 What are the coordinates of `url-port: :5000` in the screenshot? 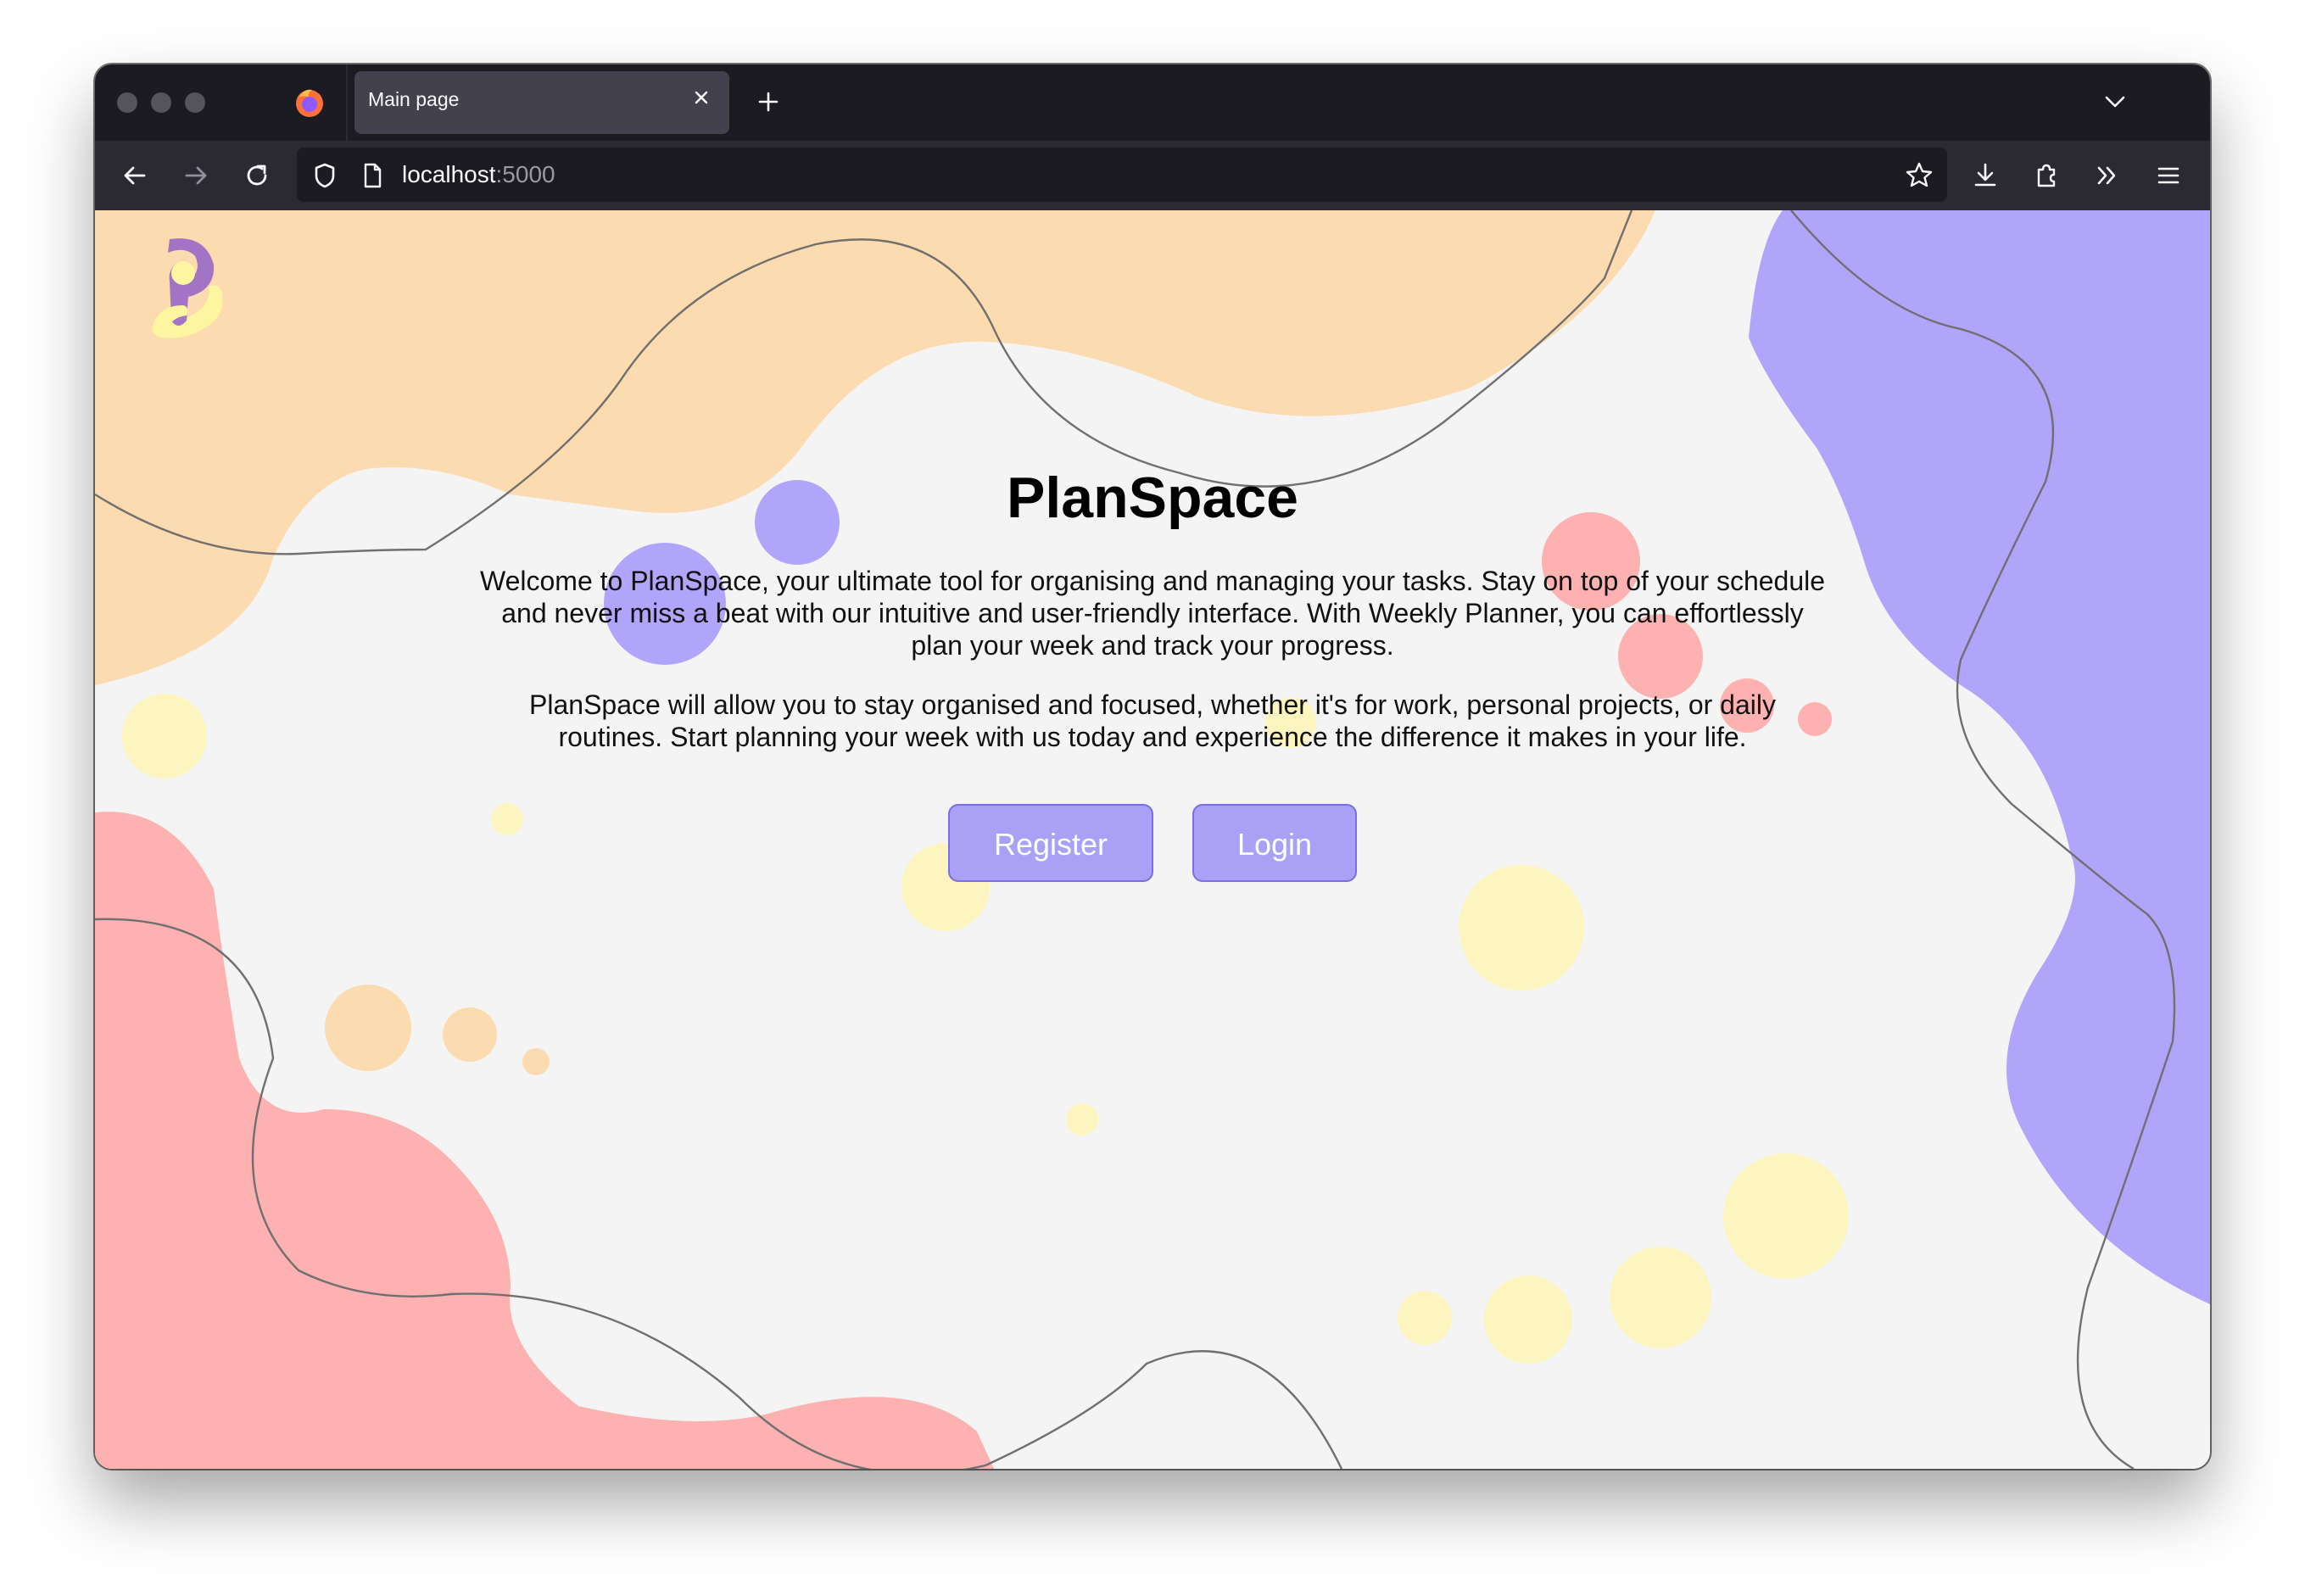 It's located at (525, 174).